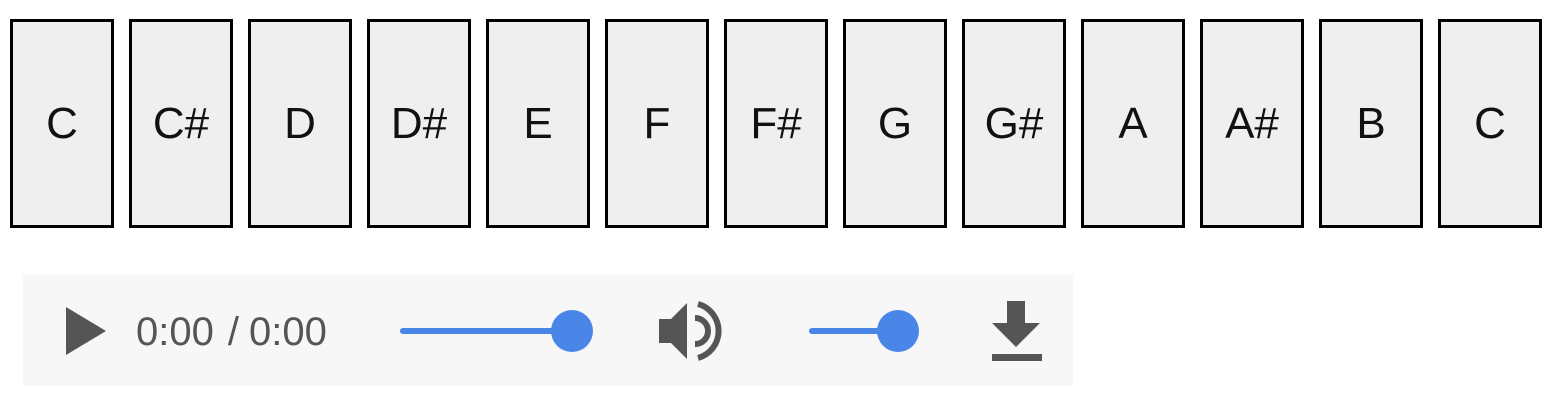 The width and height of the screenshot is (1568, 412). Describe the element at coordinates (486, 331) in the screenshot. I see `progress-fill` at that location.